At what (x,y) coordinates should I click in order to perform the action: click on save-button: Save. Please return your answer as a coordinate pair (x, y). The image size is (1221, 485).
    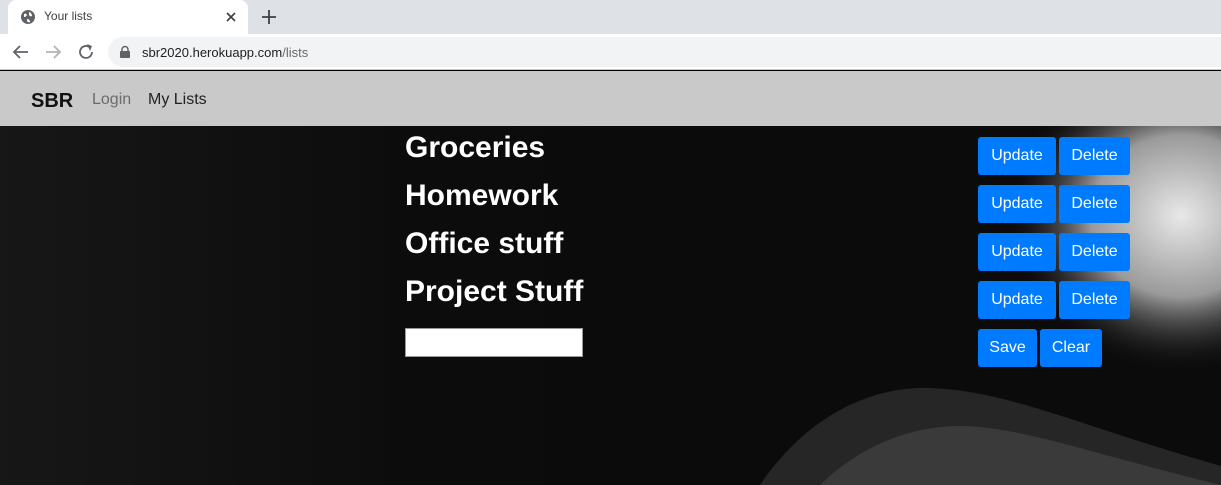
    Looking at the image, I should click on (1007, 348).